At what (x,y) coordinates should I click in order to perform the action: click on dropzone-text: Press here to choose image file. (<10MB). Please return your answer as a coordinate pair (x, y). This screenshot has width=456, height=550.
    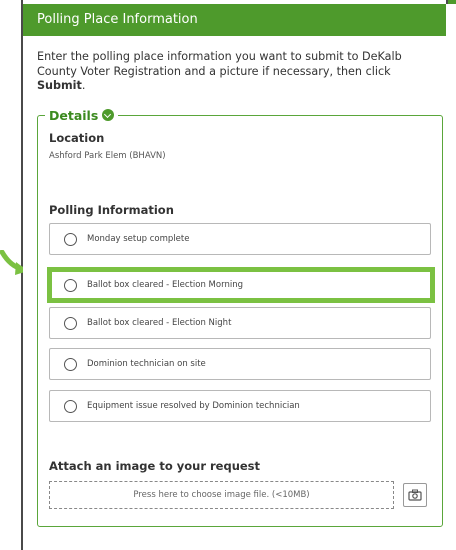
    Looking at the image, I should click on (221, 495).